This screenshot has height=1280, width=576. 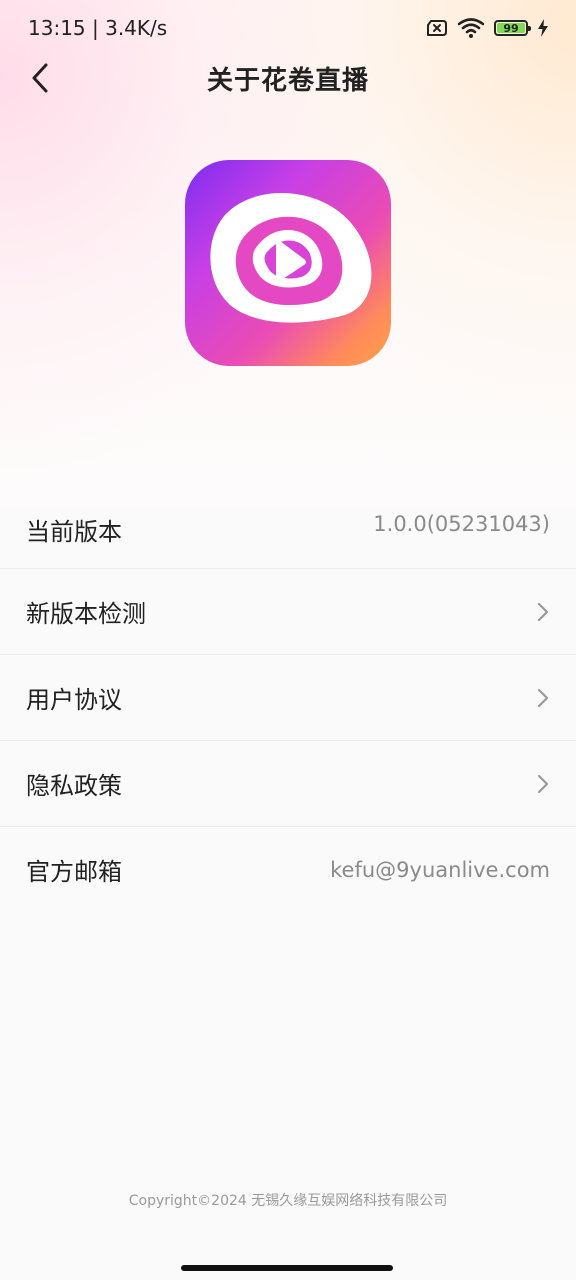 What do you see at coordinates (288, 537) in the screenshot?
I see `settings-row-current-version: 当前版本 1.0.0(05231043)` at bounding box center [288, 537].